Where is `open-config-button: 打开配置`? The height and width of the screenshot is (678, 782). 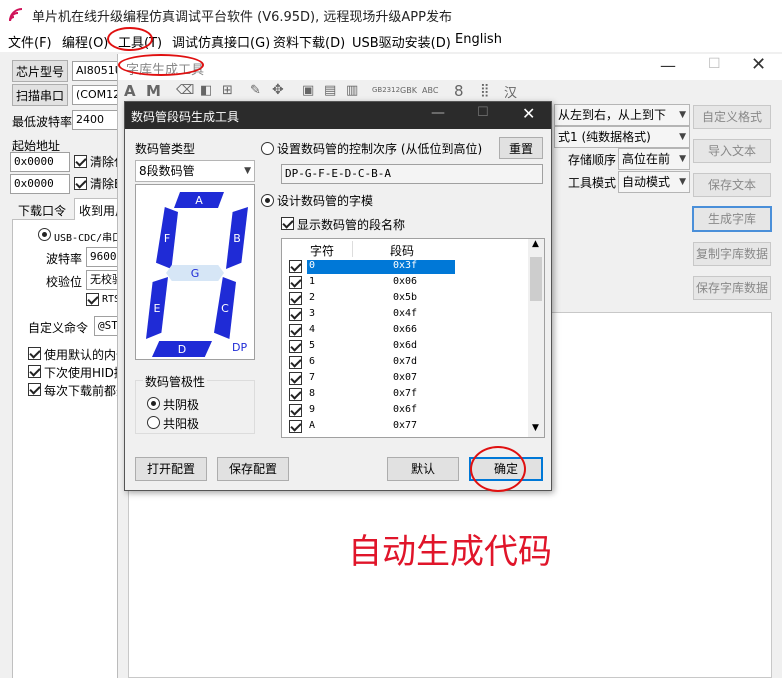 open-config-button: 打开配置 is located at coordinates (171, 469).